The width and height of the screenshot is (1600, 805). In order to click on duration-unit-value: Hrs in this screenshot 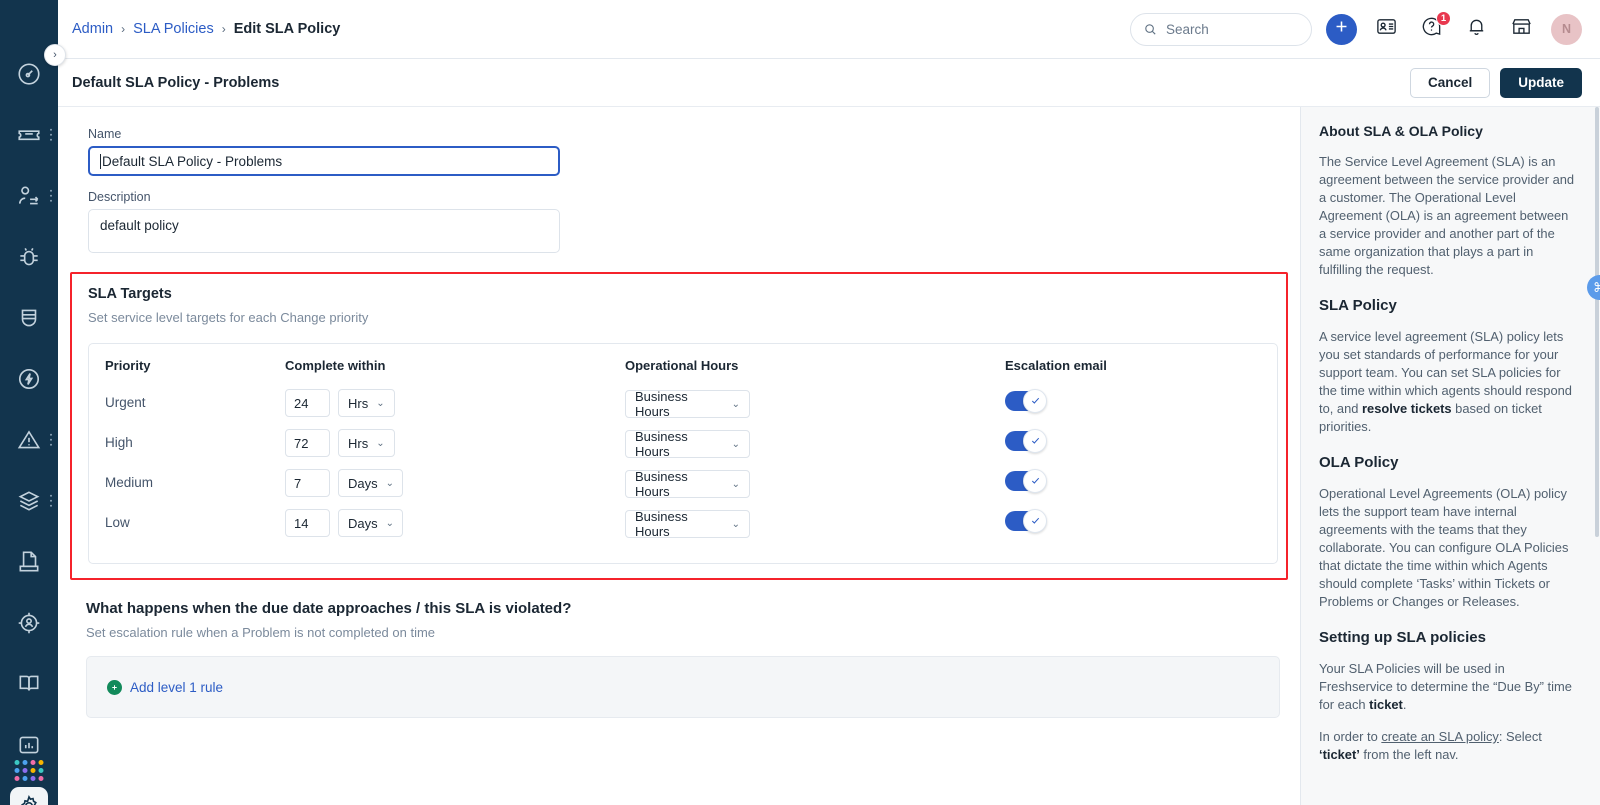, I will do `click(358, 403)`.